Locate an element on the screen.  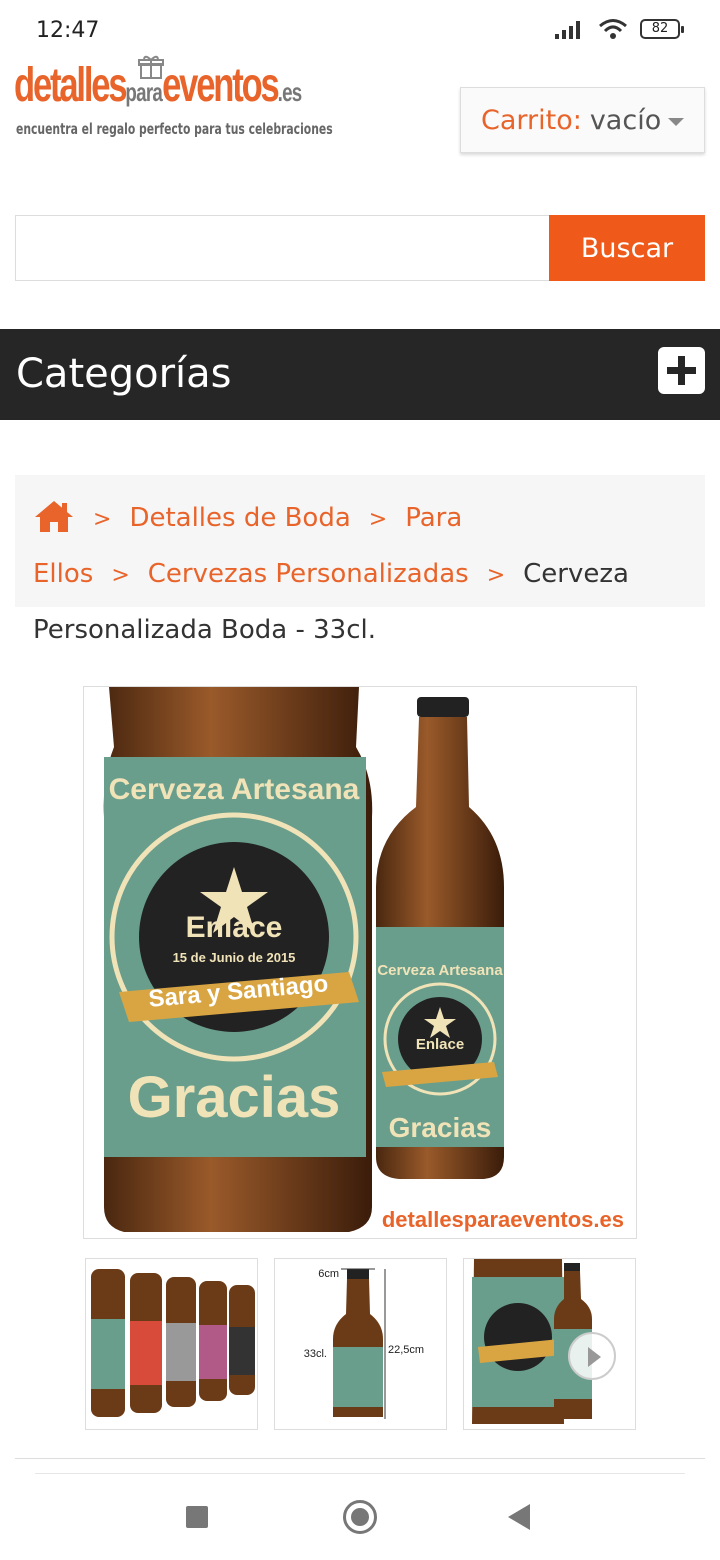
logo-word-1: detalles is located at coordinates (71, 85).